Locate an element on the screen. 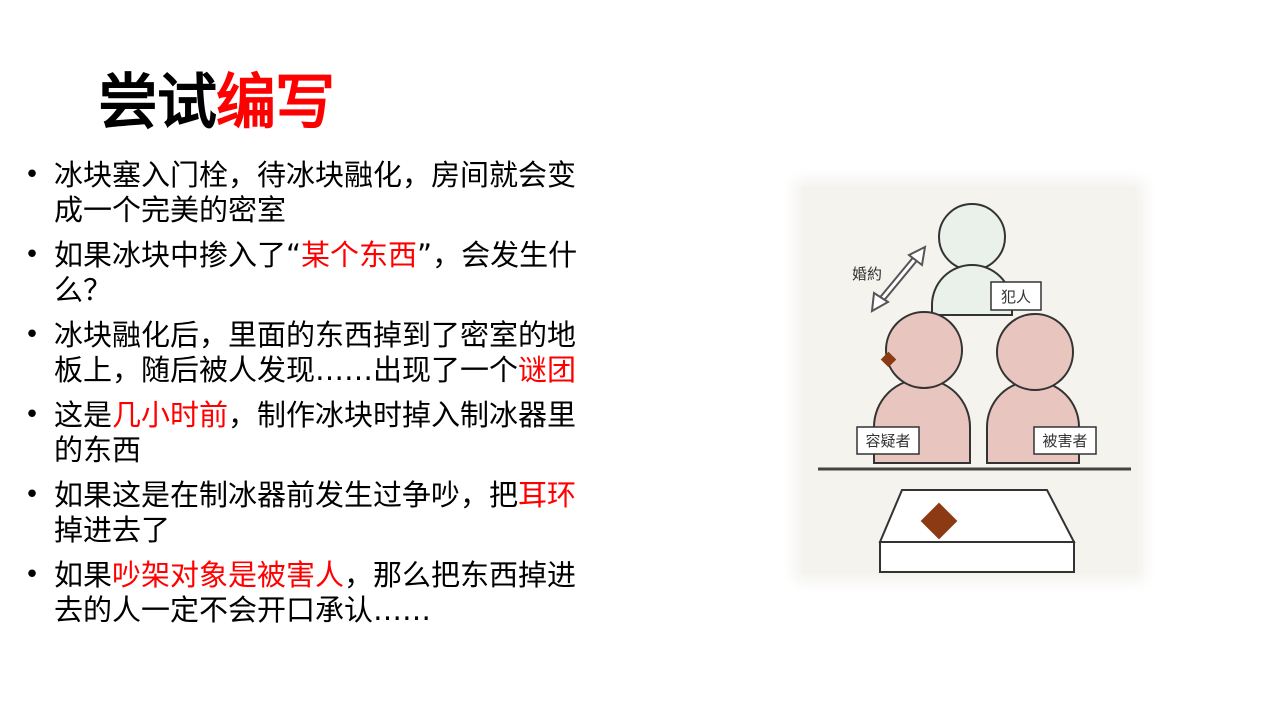 This screenshot has width=1280, height=720. title-part-red: 编写 is located at coordinates (275, 103).